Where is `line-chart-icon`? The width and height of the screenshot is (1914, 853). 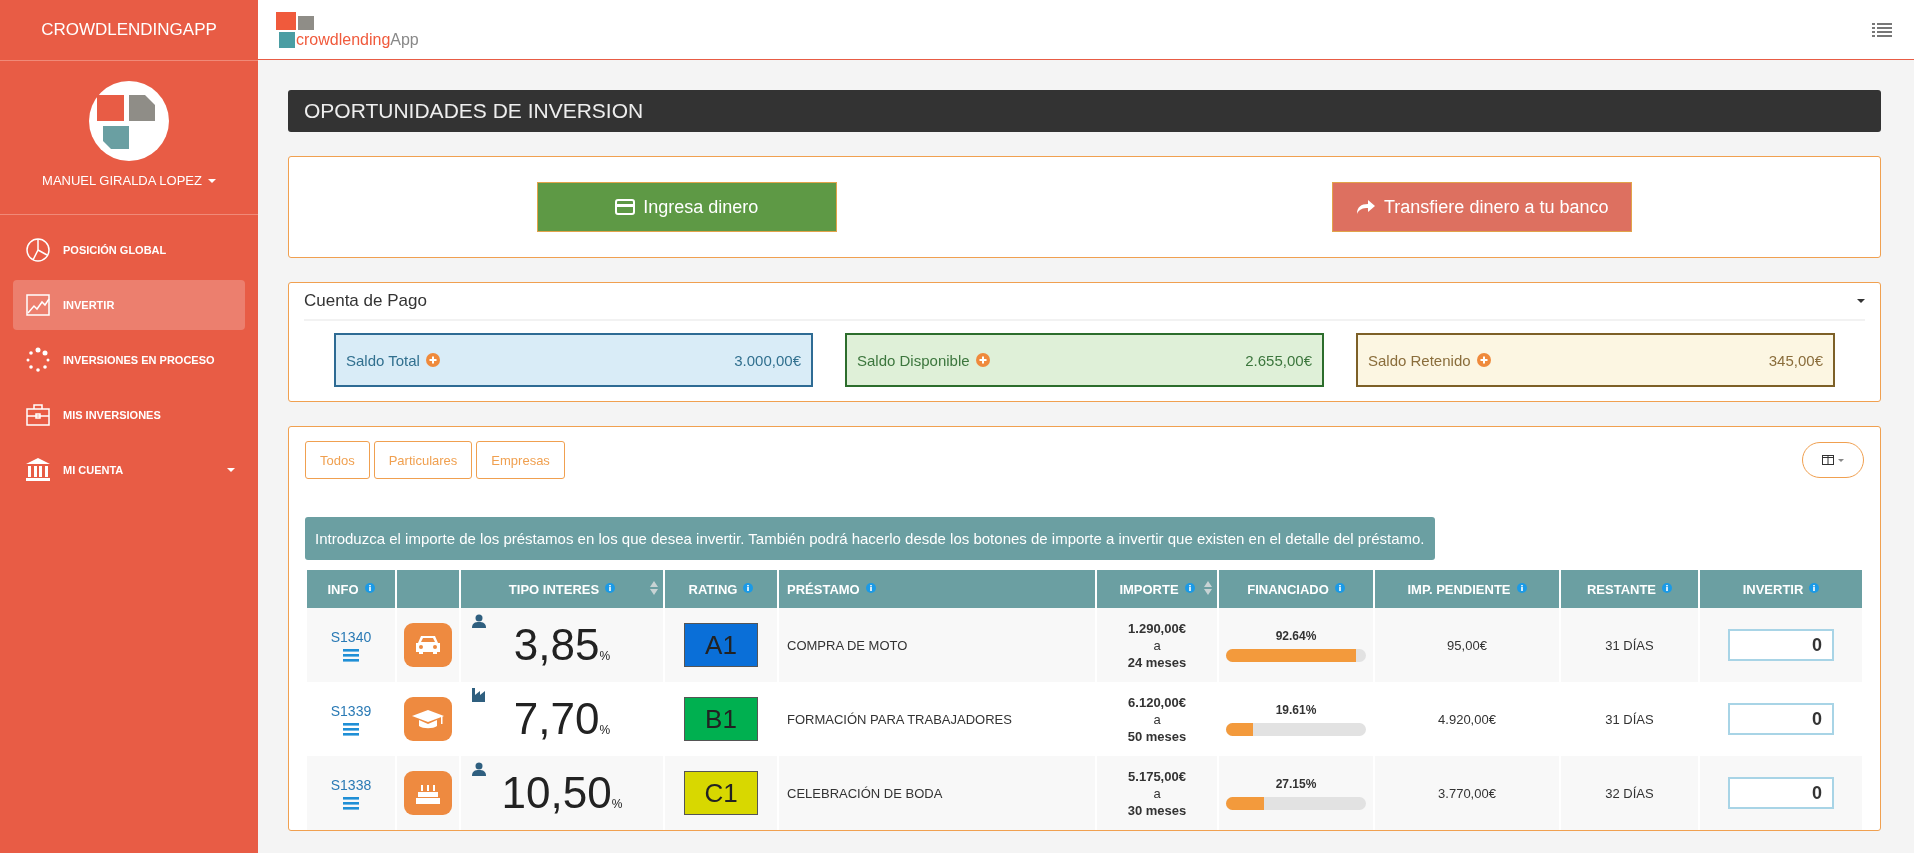
line-chart-icon is located at coordinates (38, 305).